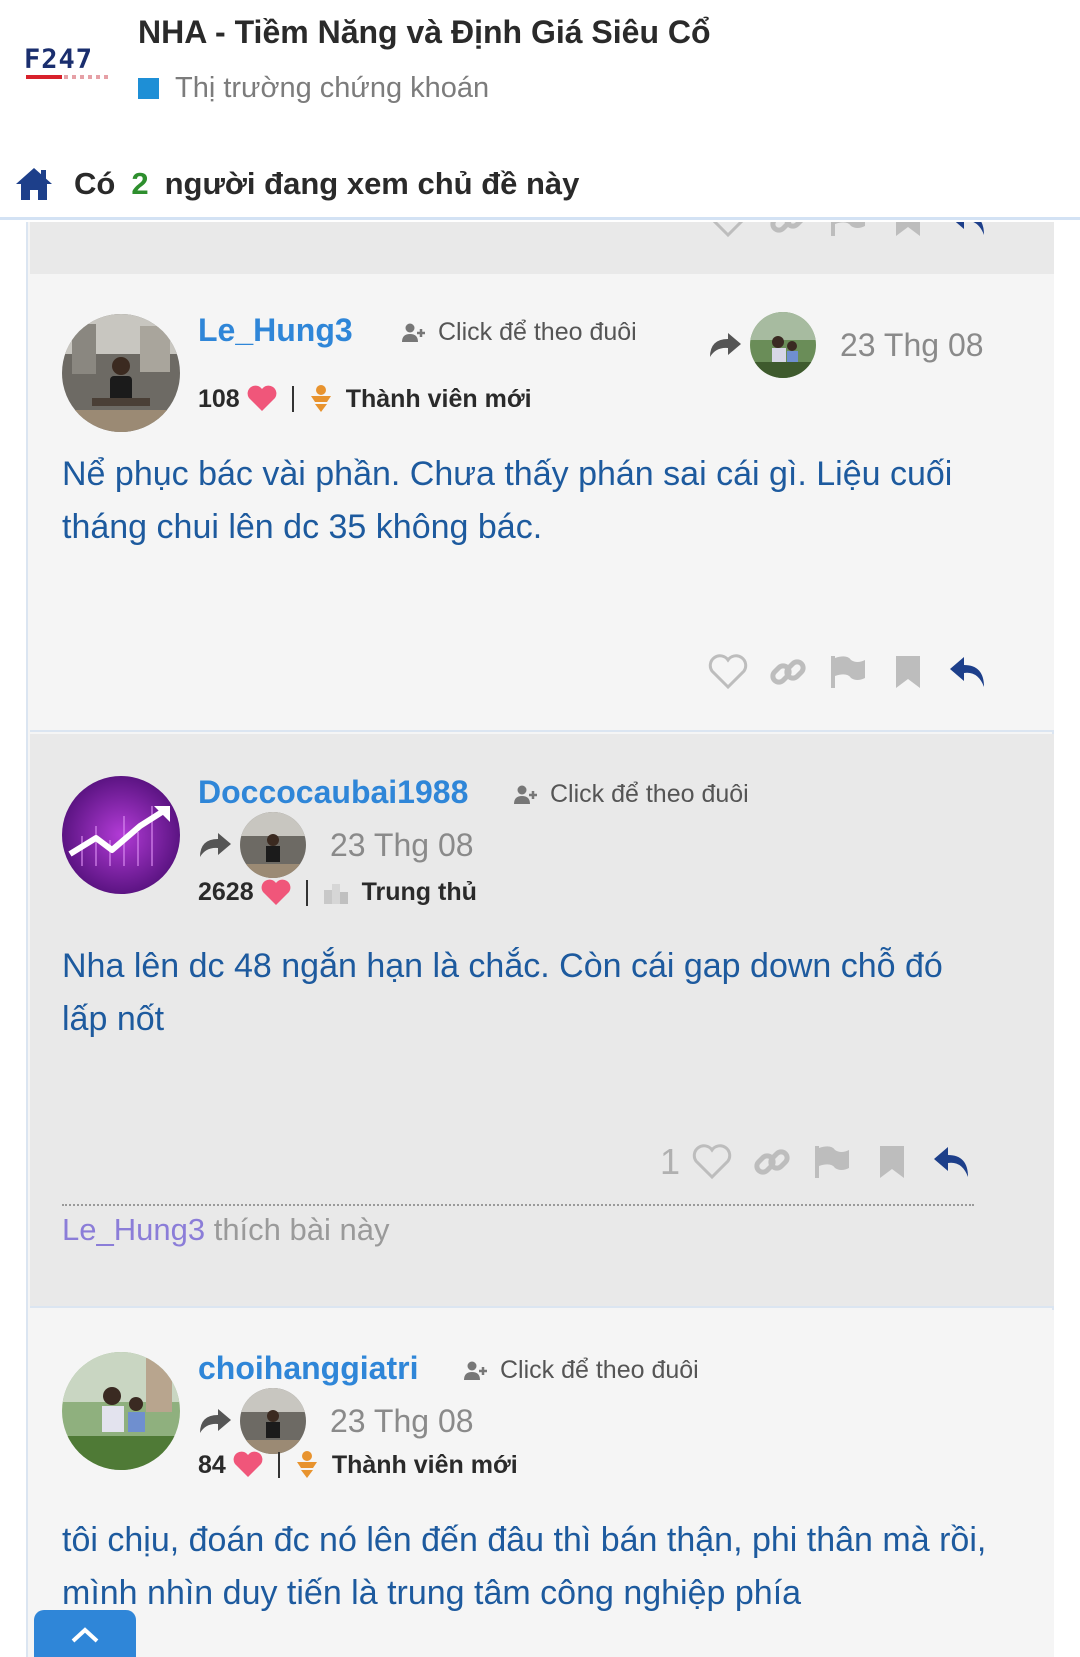  I want to click on forum-color-square, so click(148, 88).